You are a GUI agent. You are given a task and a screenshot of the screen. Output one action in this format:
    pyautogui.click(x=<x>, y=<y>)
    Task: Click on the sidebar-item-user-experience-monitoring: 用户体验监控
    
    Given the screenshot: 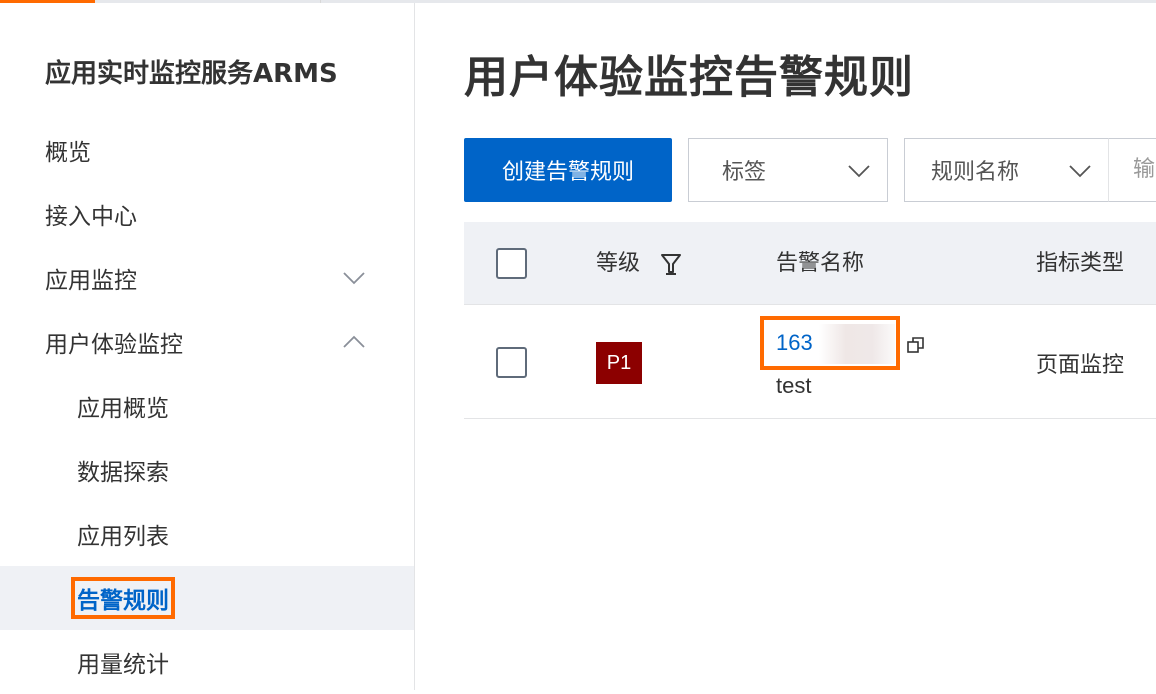 What is the action you would take?
    pyautogui.click(x=207, y=342)
    